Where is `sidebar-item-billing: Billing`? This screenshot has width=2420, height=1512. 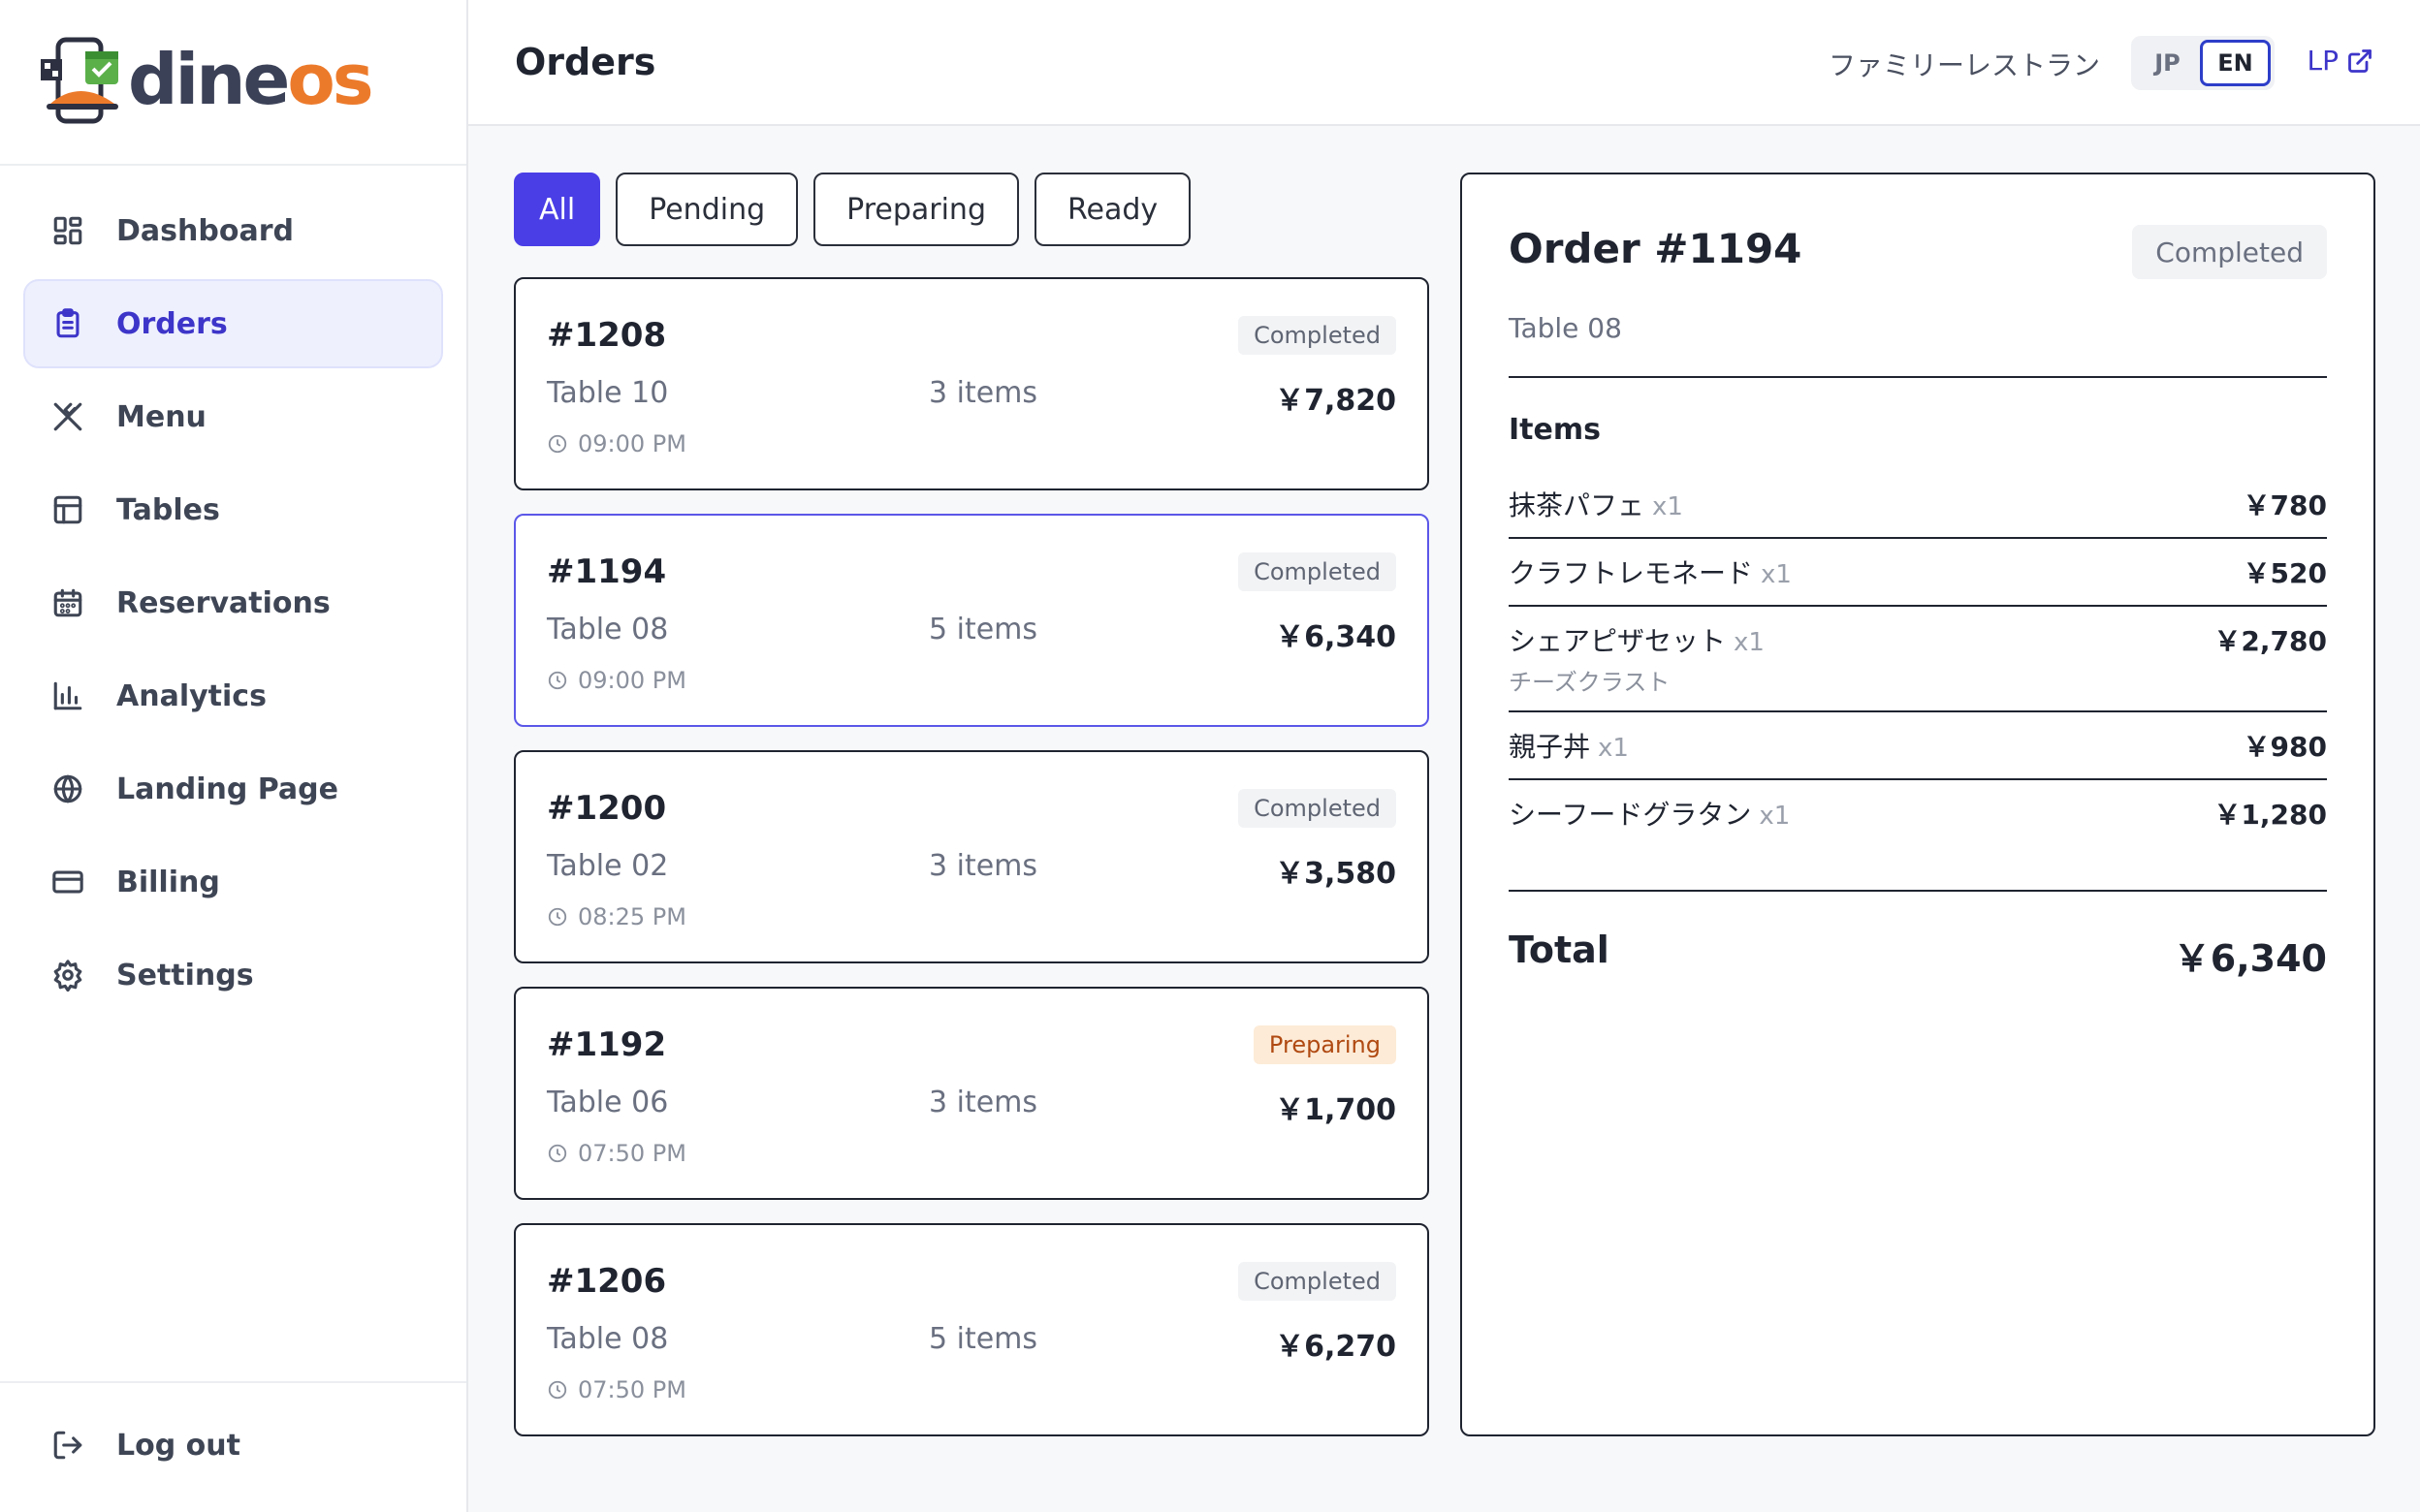
sidebar-item-billing: Billing is located at coordinates (233, 882).